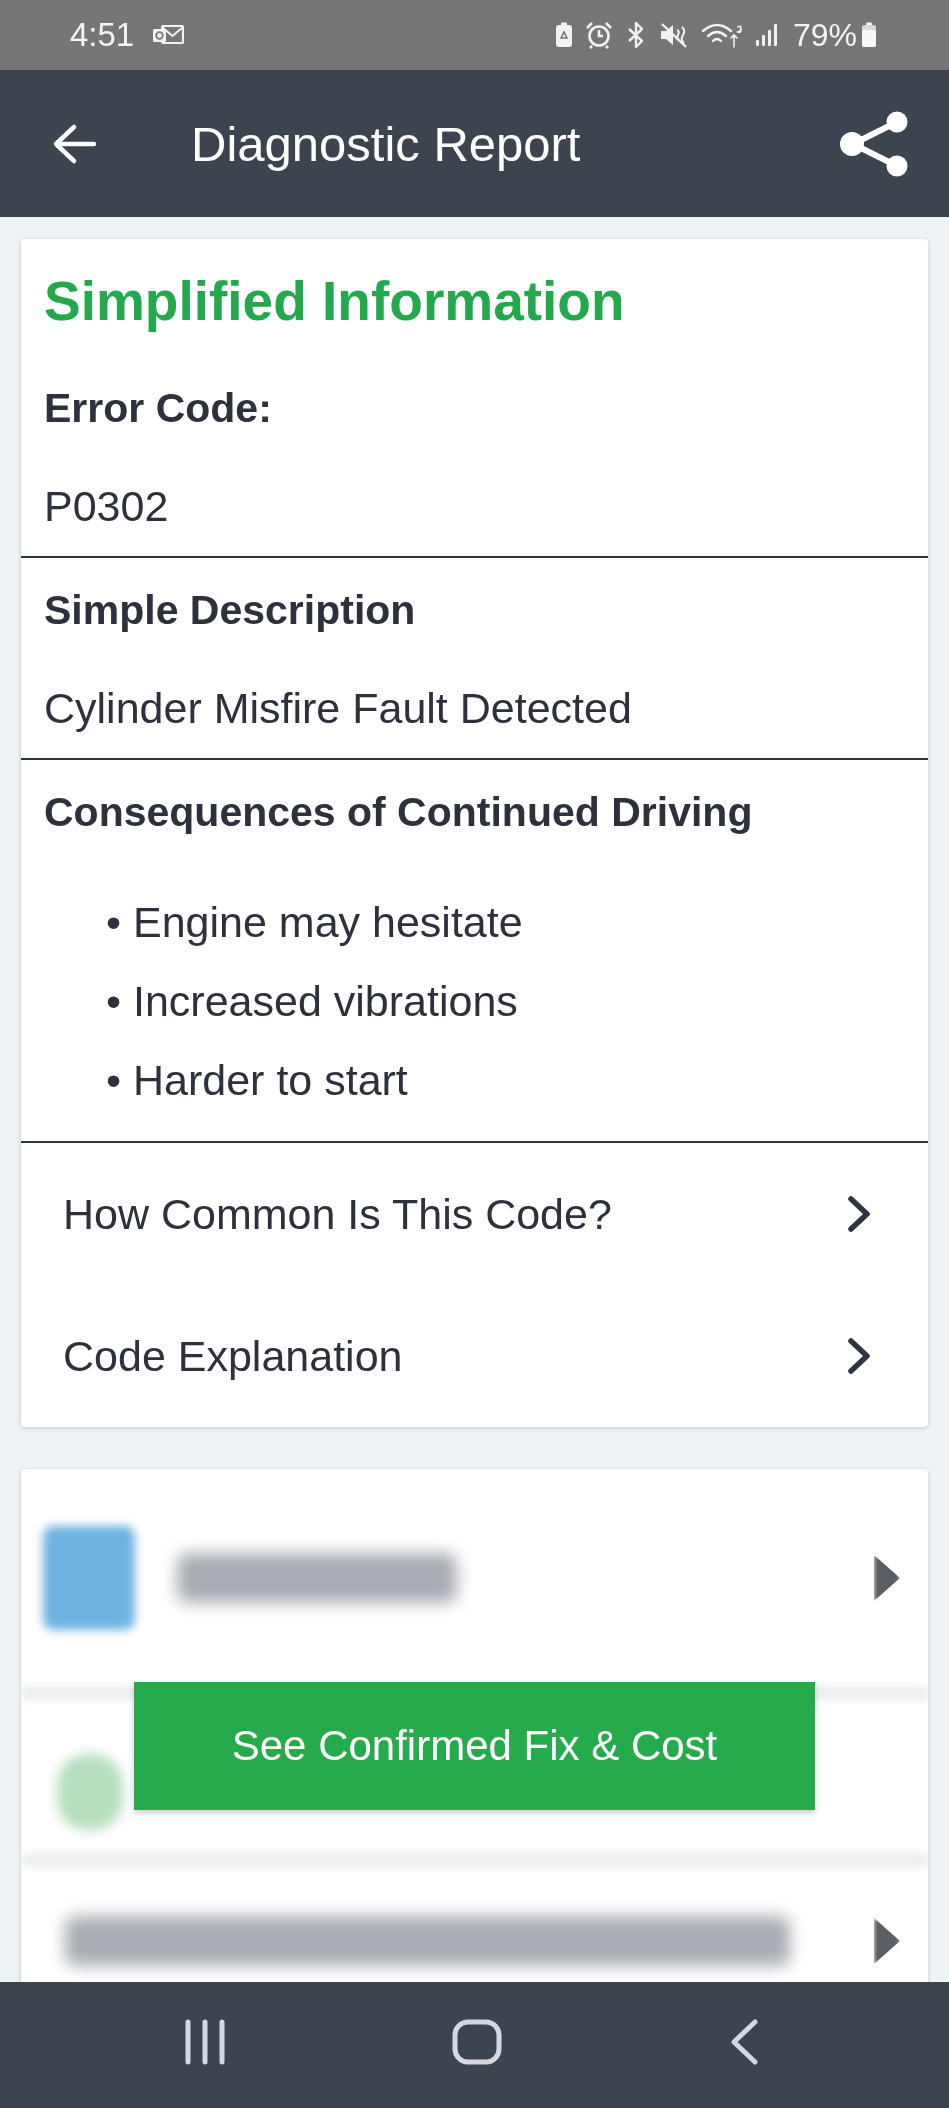  What do you see at coordinates (168, 35) in the screenshot?
I see `mail-notification-icon` at bounding box center [168, 35].